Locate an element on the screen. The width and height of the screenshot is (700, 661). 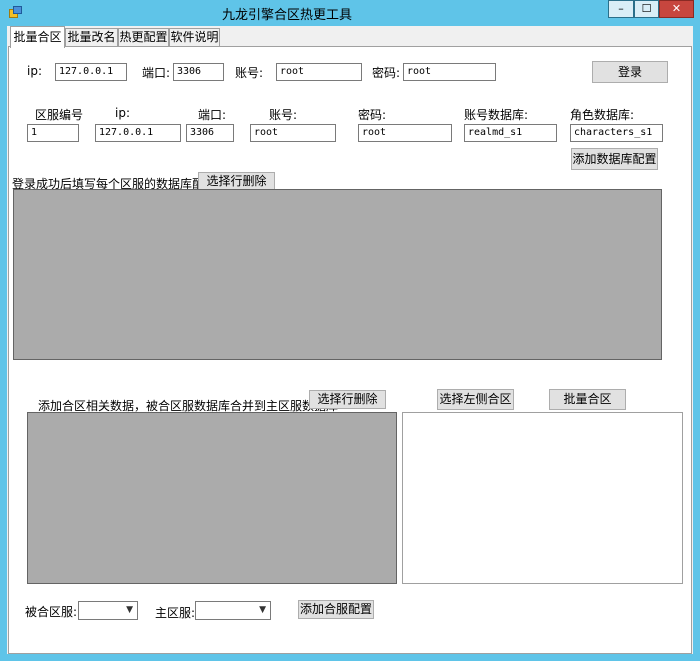
role-db-input: characters_s1 is located at coordinates (616, 133).